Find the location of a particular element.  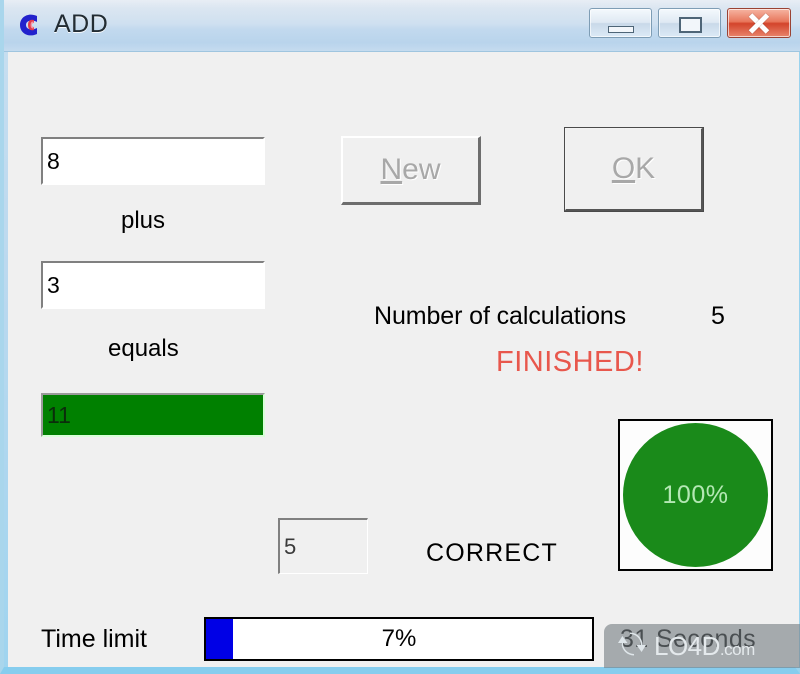

window-title: ADD is located at coordinates (81, 24).